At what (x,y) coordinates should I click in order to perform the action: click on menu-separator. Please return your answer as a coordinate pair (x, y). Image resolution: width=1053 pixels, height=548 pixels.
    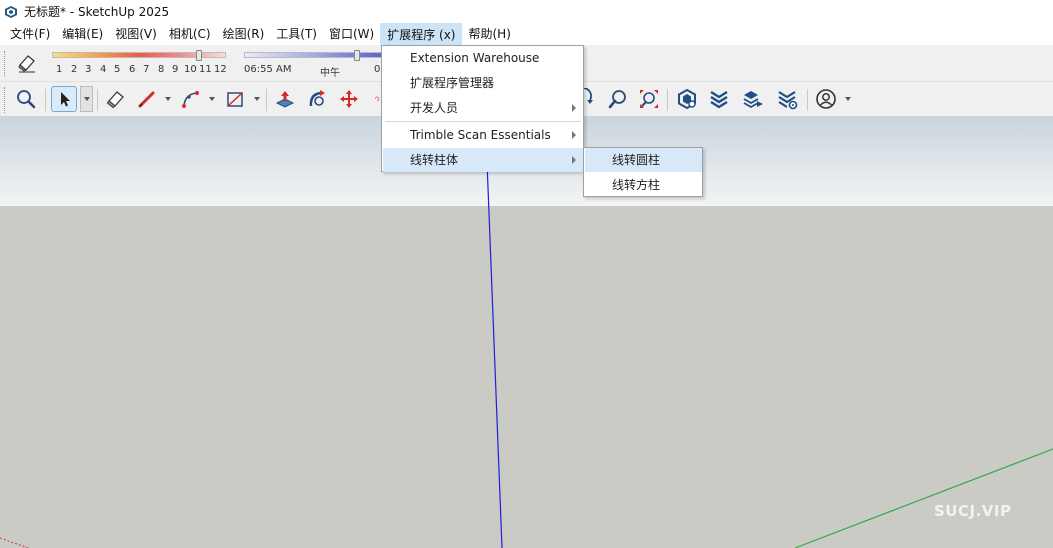
    Looking at the image, I should click on (483, 121).